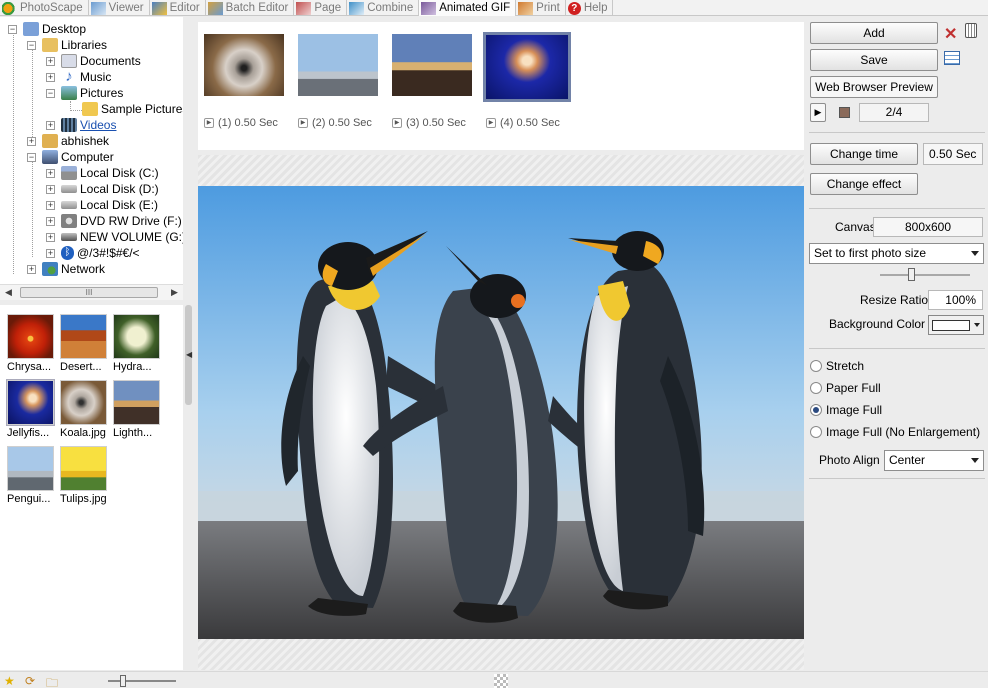  Describe the element at coordinates (501, 681) in the screenshot. I see `transparency-toggle-icon` at that location.